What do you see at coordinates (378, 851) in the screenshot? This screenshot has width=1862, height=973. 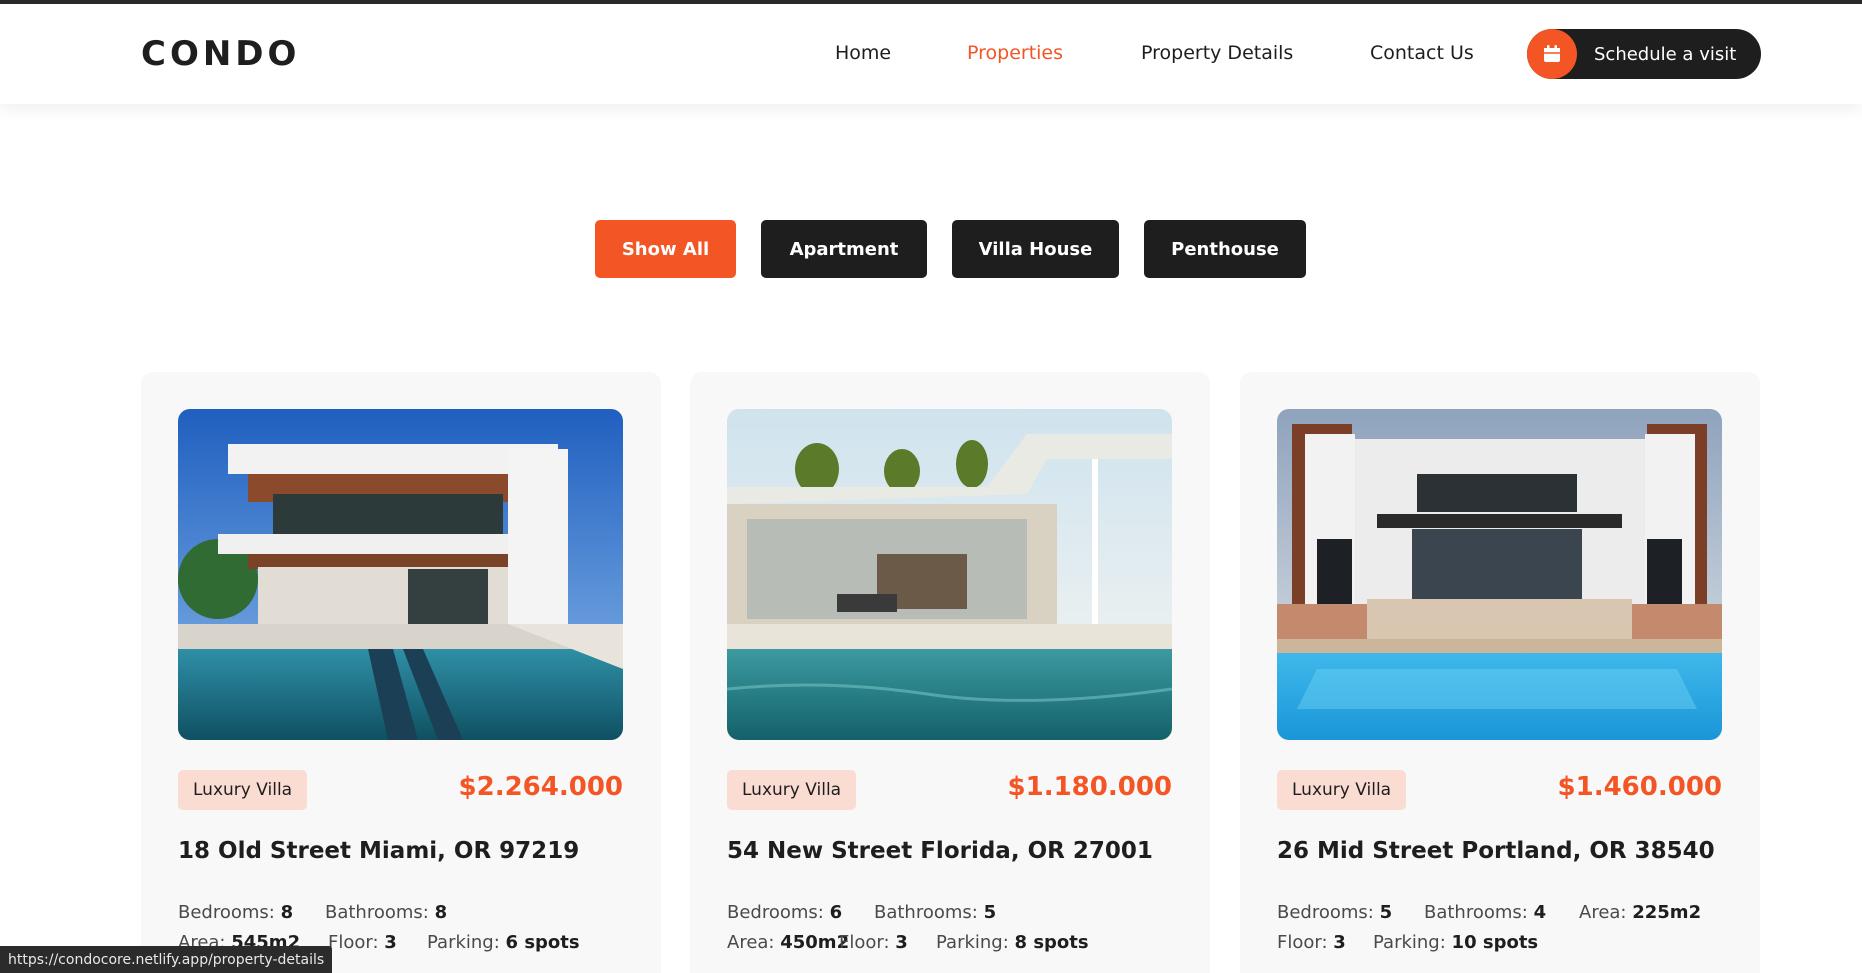 I see `property-title: 18 Old Street Miami, OR 97219` at bounding box center [378, 851].